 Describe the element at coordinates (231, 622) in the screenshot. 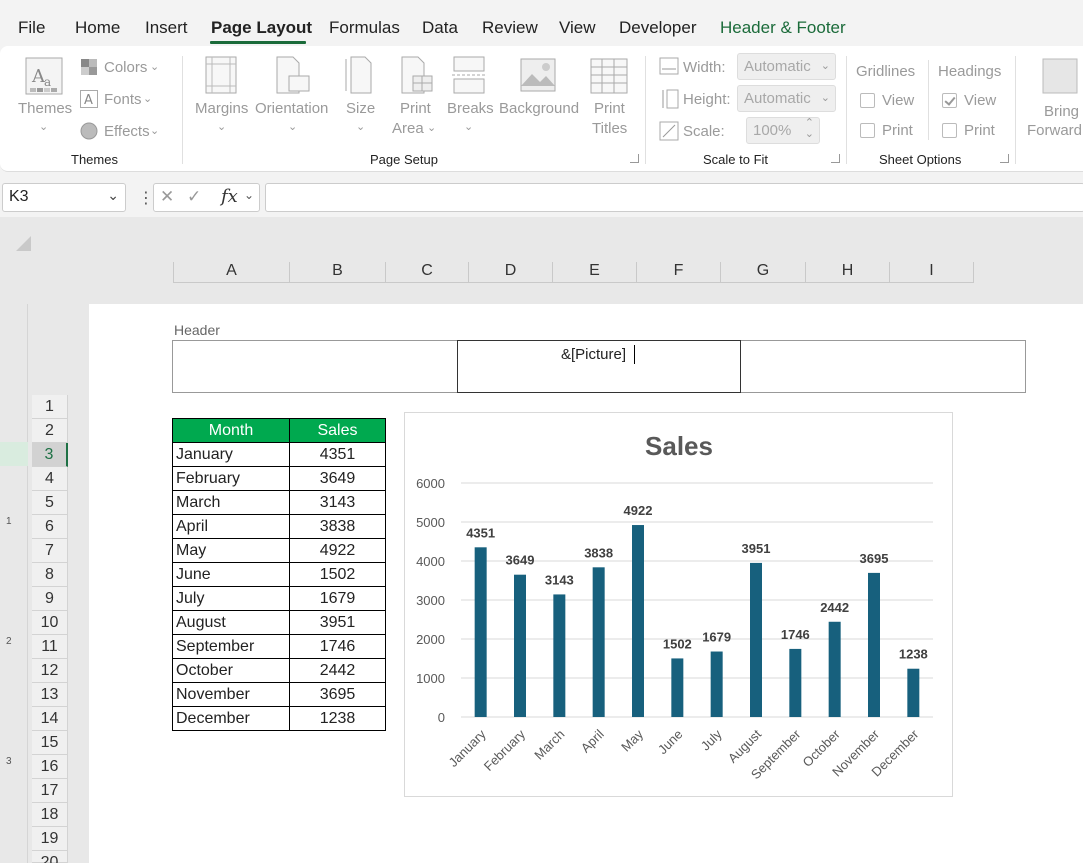

I see `month-cell: August` at that location.